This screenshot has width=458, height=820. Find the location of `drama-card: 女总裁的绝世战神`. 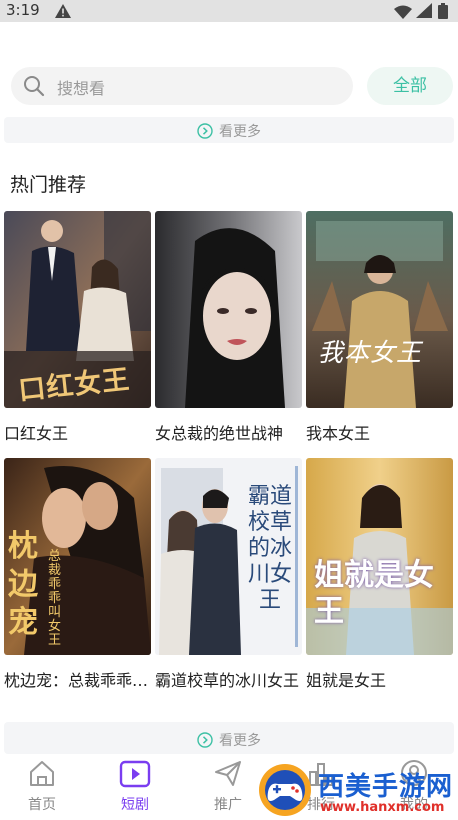

drama-card: 女总裁的绝世战神 is located at coordinates (229, 327).